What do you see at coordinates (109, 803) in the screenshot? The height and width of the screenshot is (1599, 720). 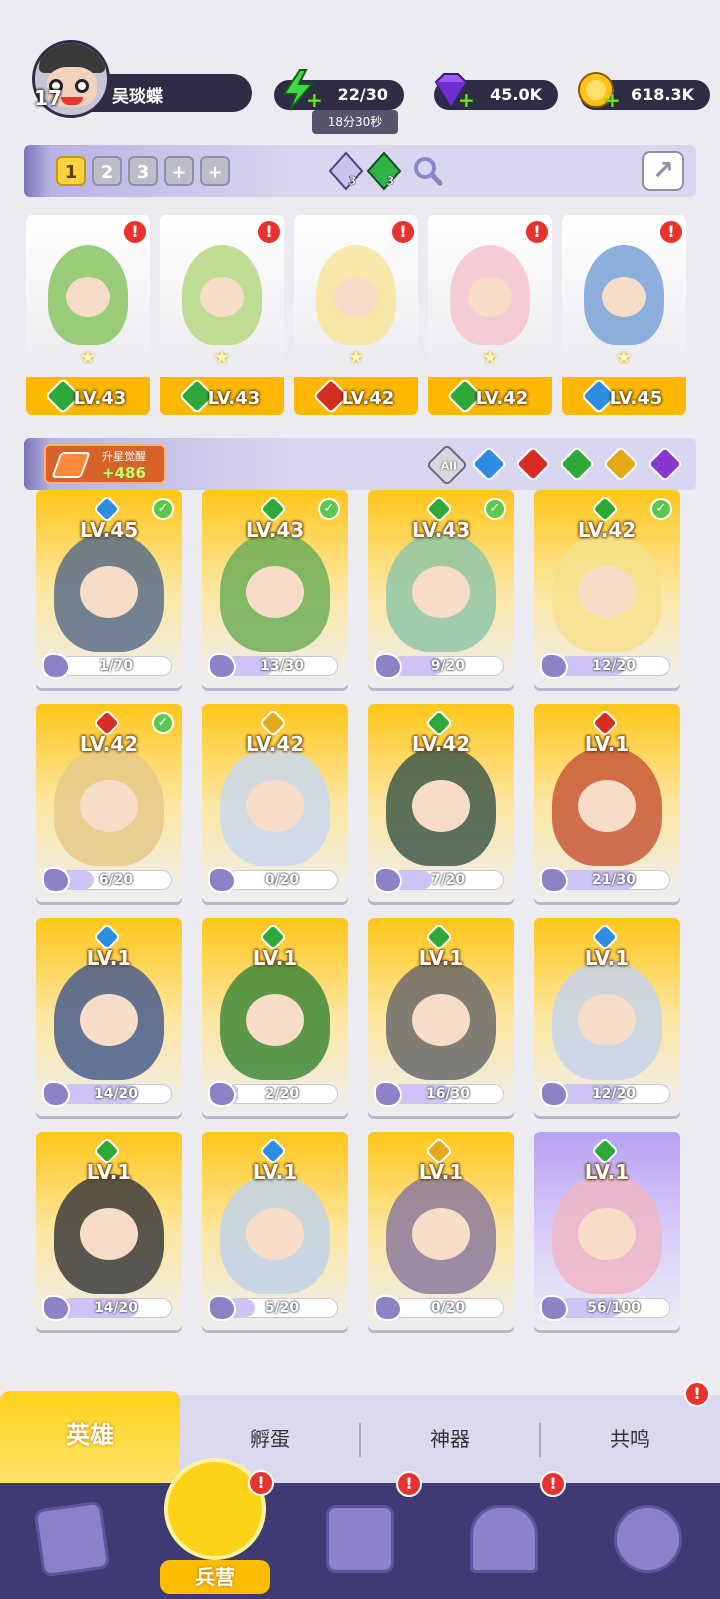 I see `hero-card: ✓ LV.42 6/20` at bounding box center [109, 803].